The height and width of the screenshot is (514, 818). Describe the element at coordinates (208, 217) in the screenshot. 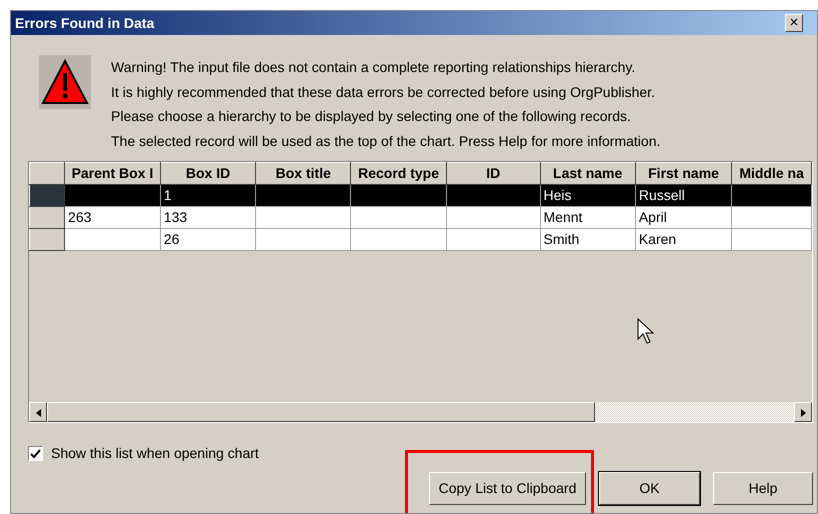

I see `table-cell: 133` at that location.